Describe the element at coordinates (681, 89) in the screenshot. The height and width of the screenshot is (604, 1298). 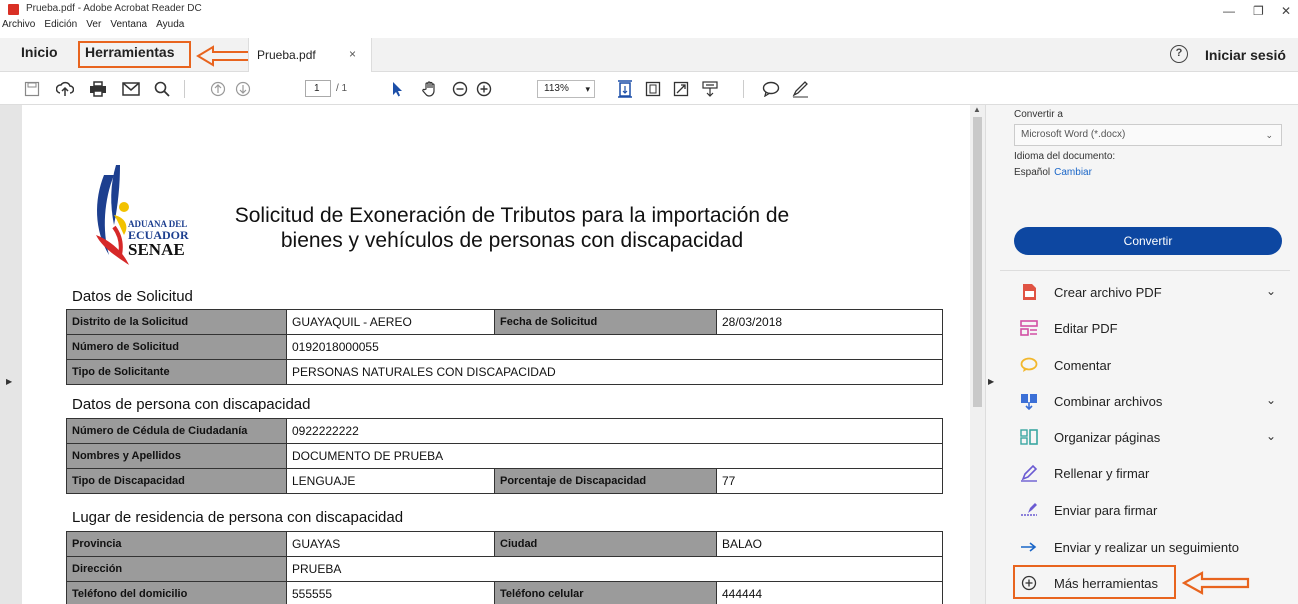
I see `full-screen-icon` at that location.